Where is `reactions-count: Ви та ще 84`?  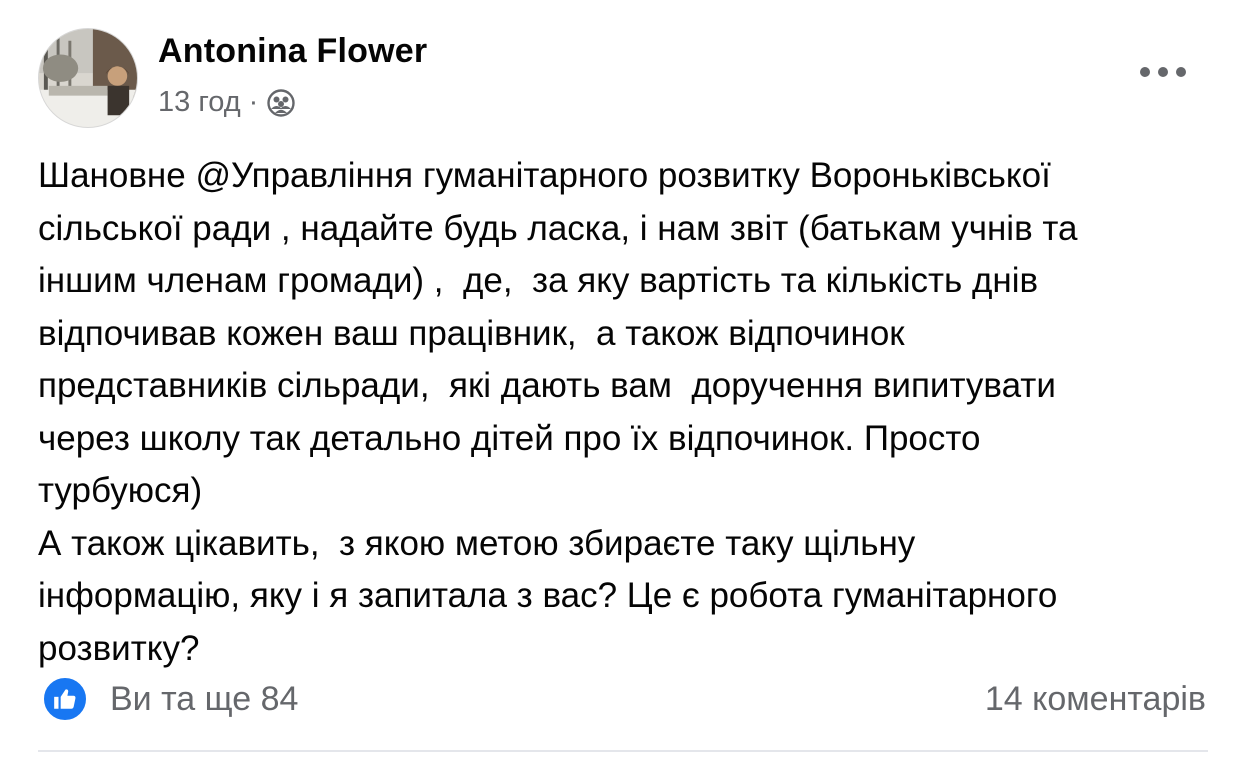 reactions-count: Ви та ще 84 is located at coordinates (204, 698).